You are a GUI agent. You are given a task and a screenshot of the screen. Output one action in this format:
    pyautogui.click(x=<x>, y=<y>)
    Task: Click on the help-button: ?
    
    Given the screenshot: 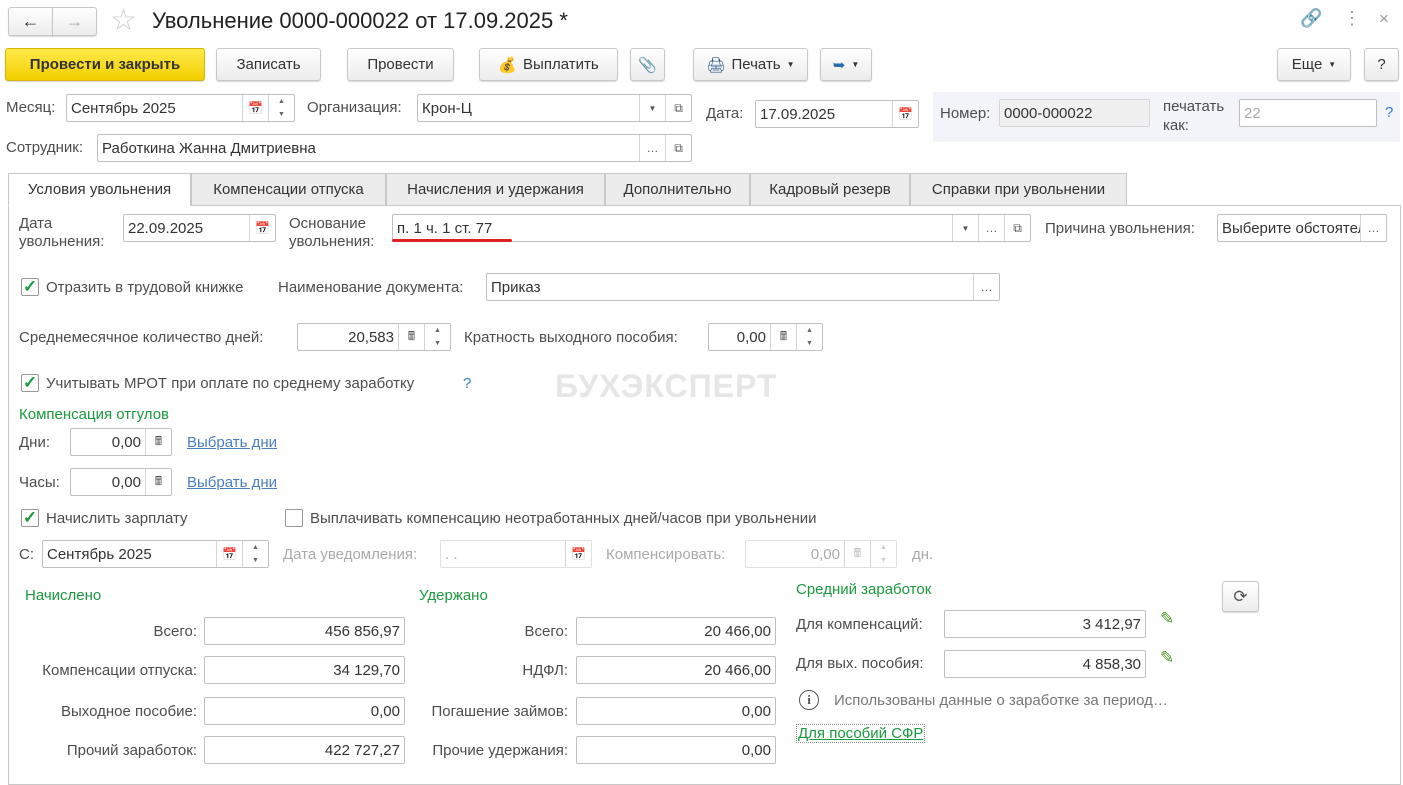 What is the action you would take?
    pyautogui.click(x=1381, y=64)
    